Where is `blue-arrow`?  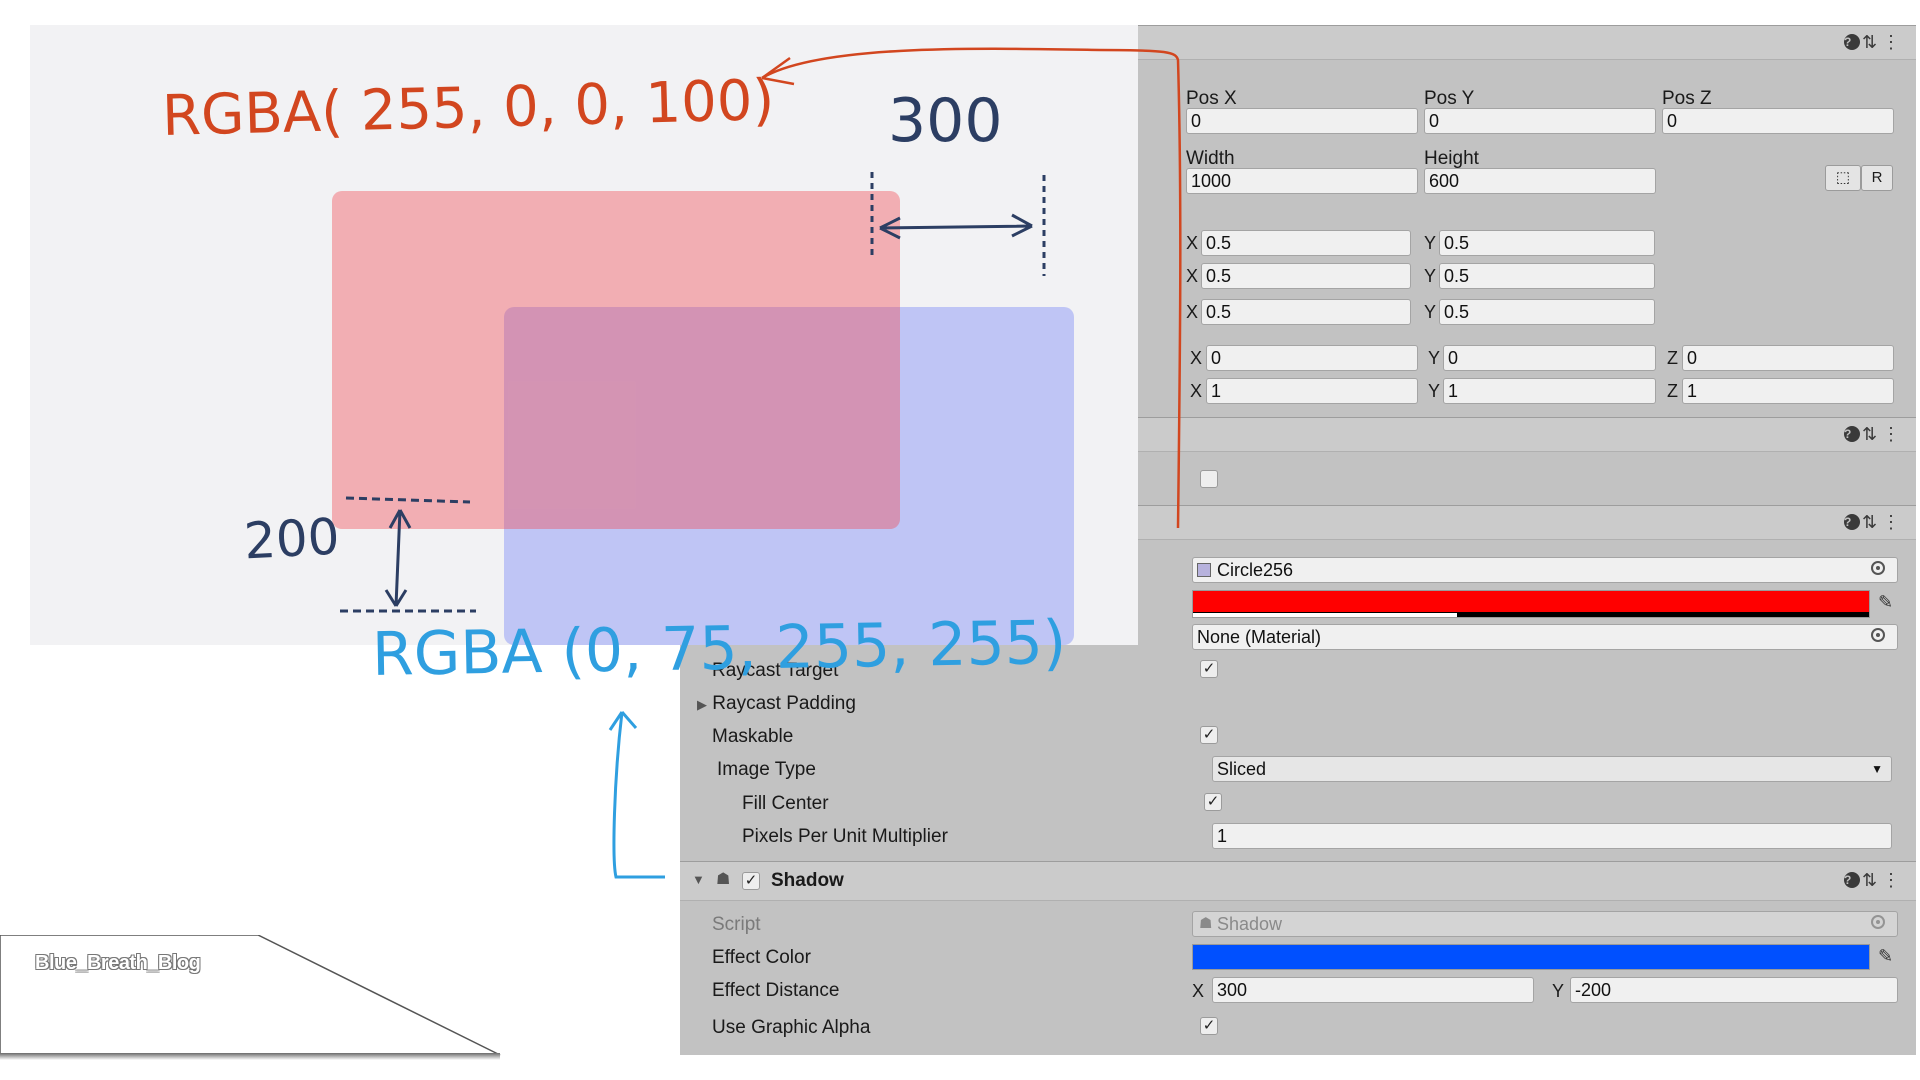 blue-arrow is located at coordinates (636, 795).